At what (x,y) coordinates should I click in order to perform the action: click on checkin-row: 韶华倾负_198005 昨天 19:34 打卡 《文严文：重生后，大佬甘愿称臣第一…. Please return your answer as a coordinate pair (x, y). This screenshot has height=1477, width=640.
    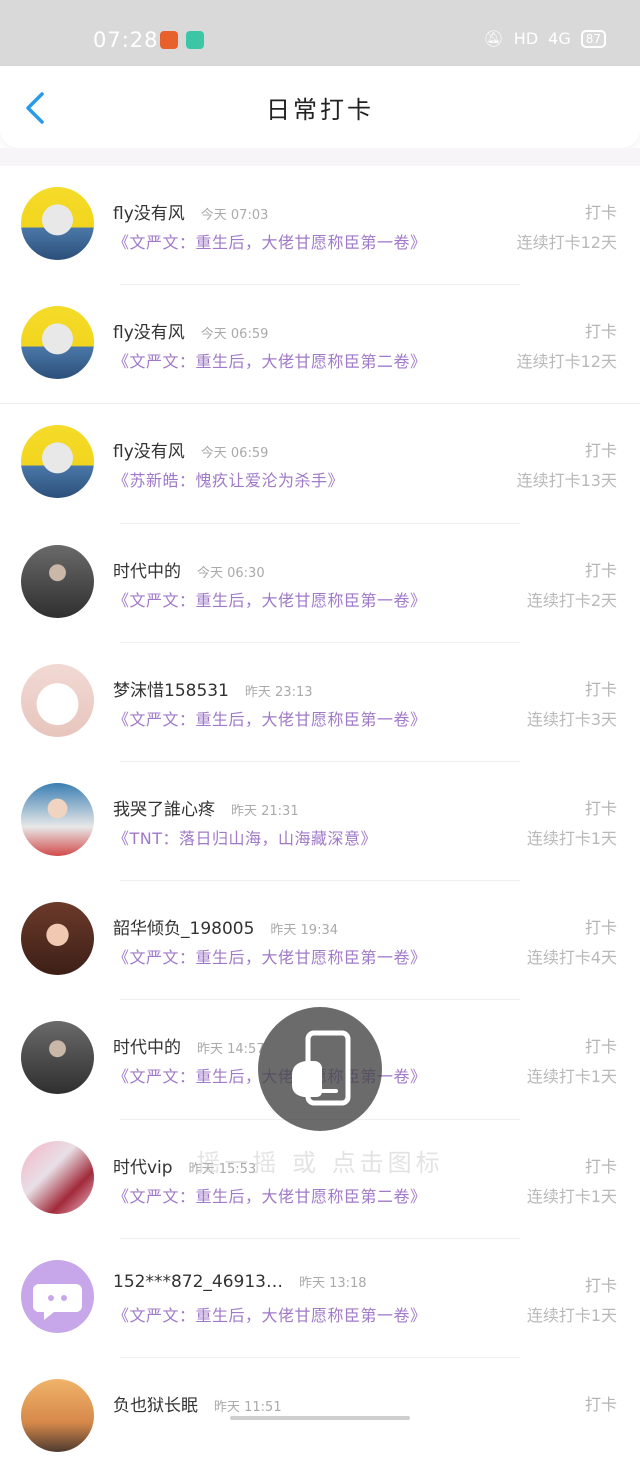
    Looking at the image, I should click on (320, 941).